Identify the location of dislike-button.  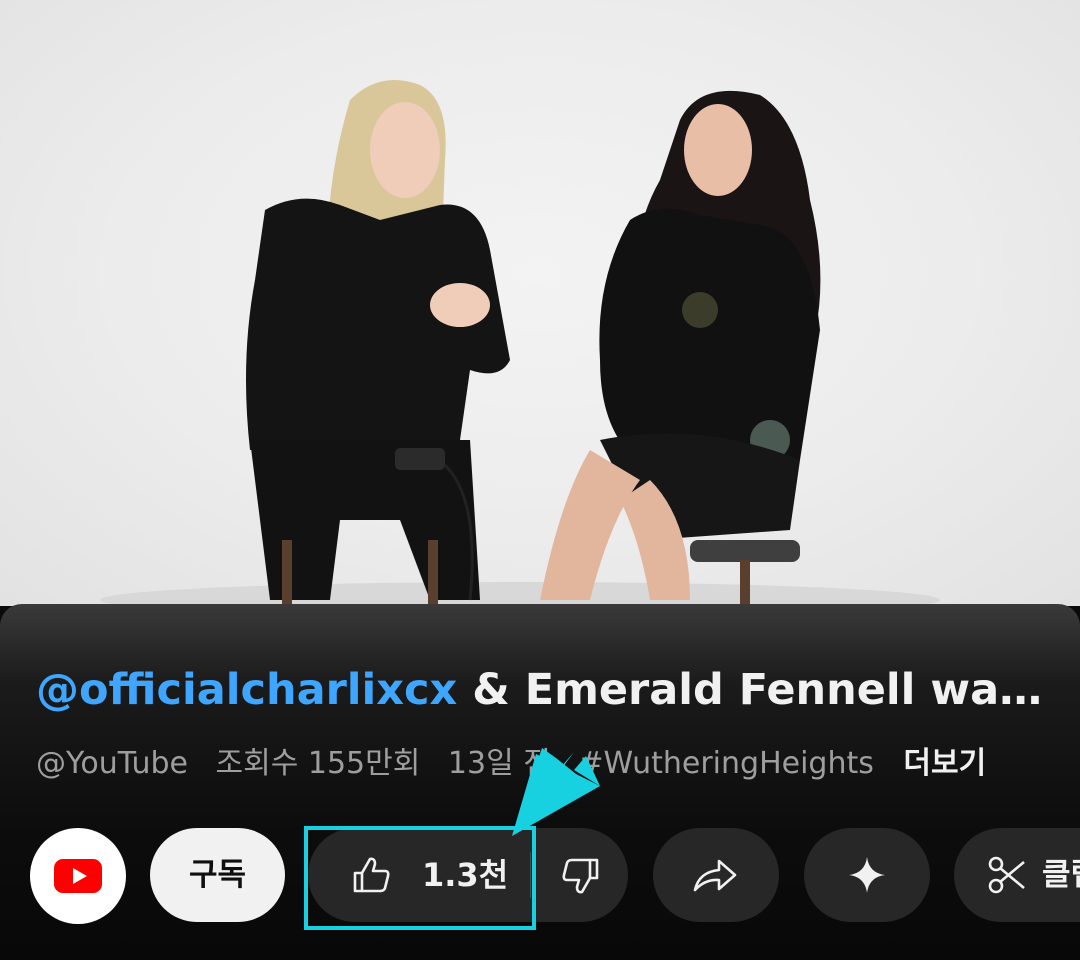
(580, 875).